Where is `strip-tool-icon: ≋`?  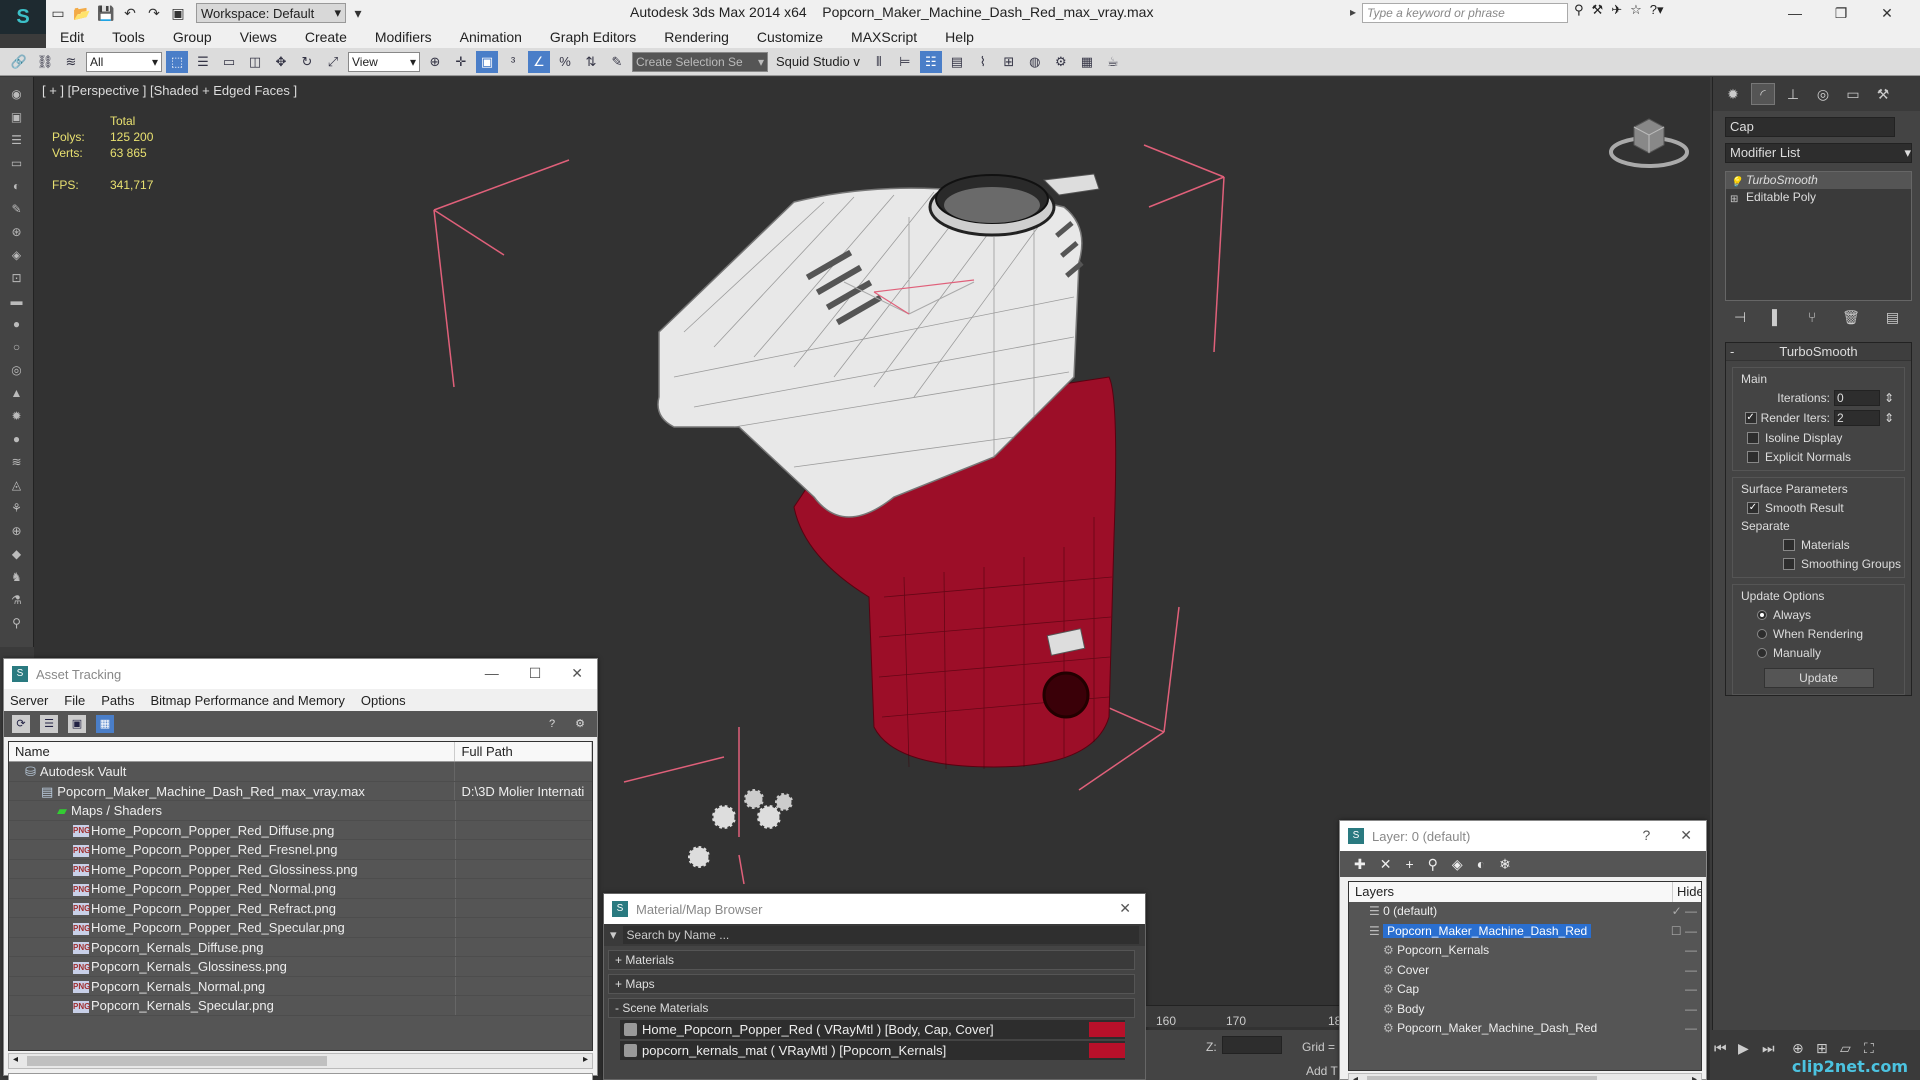 strip-tool-icon: ≋ is located at coordinates (17, 462).